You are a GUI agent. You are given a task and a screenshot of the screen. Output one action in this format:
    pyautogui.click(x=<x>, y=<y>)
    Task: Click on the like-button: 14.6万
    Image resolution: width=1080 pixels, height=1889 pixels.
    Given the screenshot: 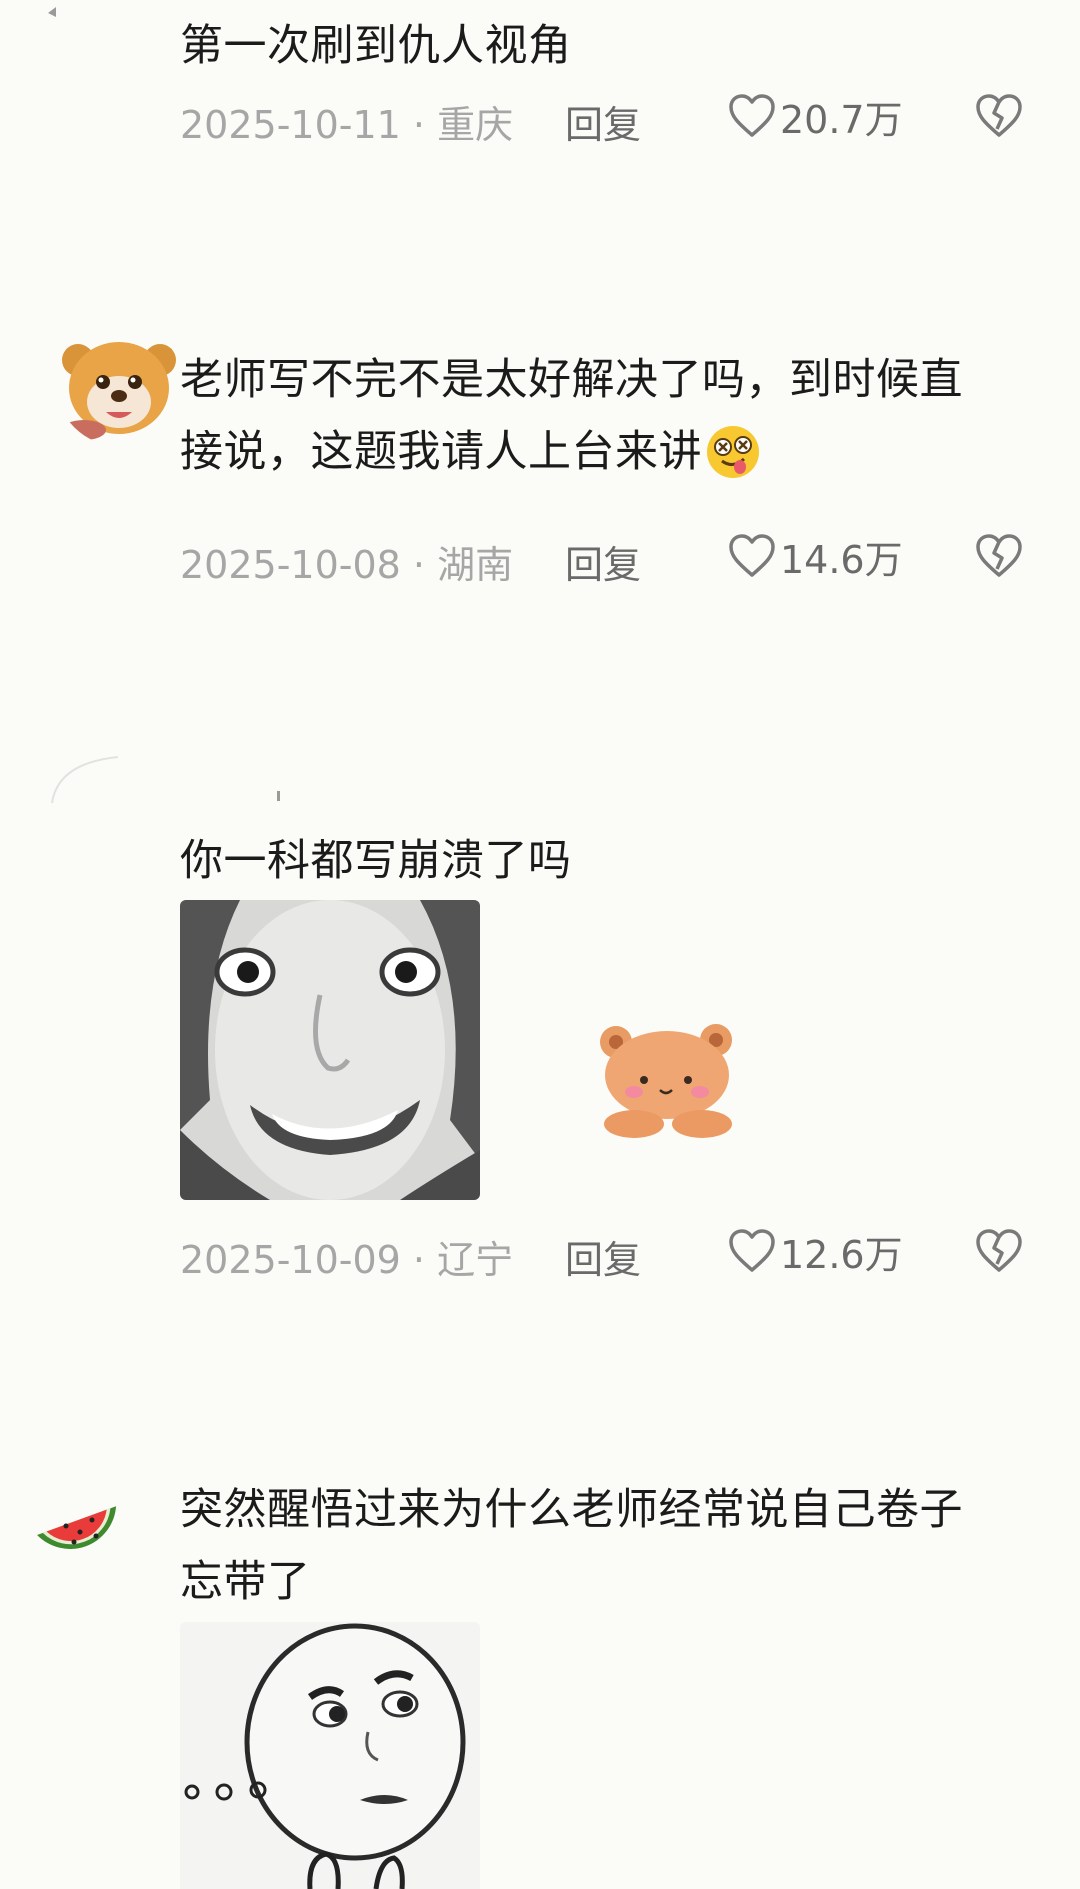 What is the action you would take?
    pyautogui.click(x=815, y=556)
    